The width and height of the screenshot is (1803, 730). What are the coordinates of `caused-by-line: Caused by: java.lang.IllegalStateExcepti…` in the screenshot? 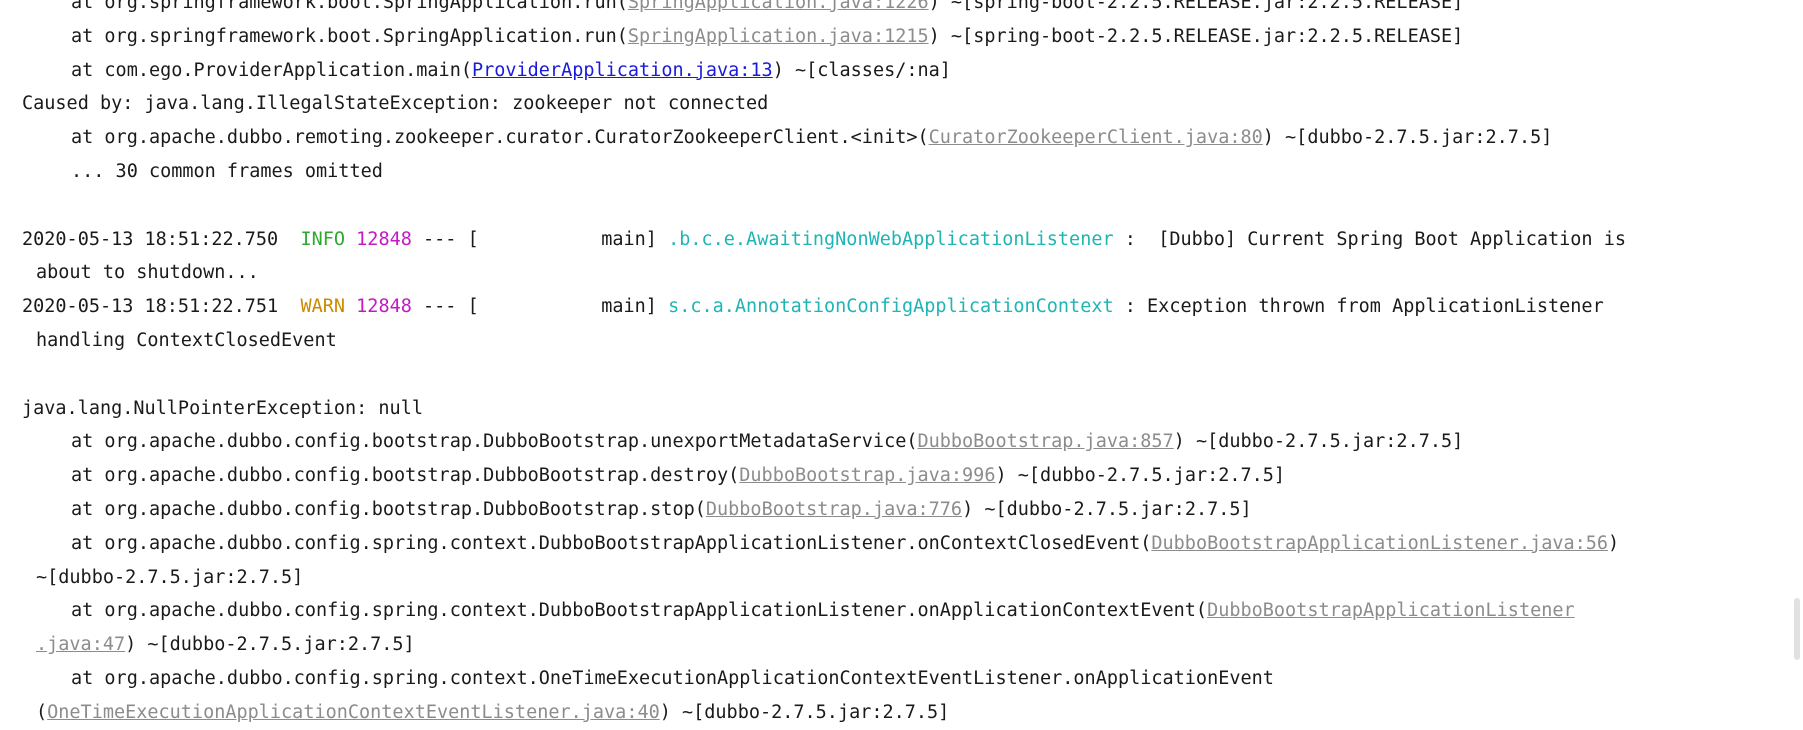 It's located at (395, 104).